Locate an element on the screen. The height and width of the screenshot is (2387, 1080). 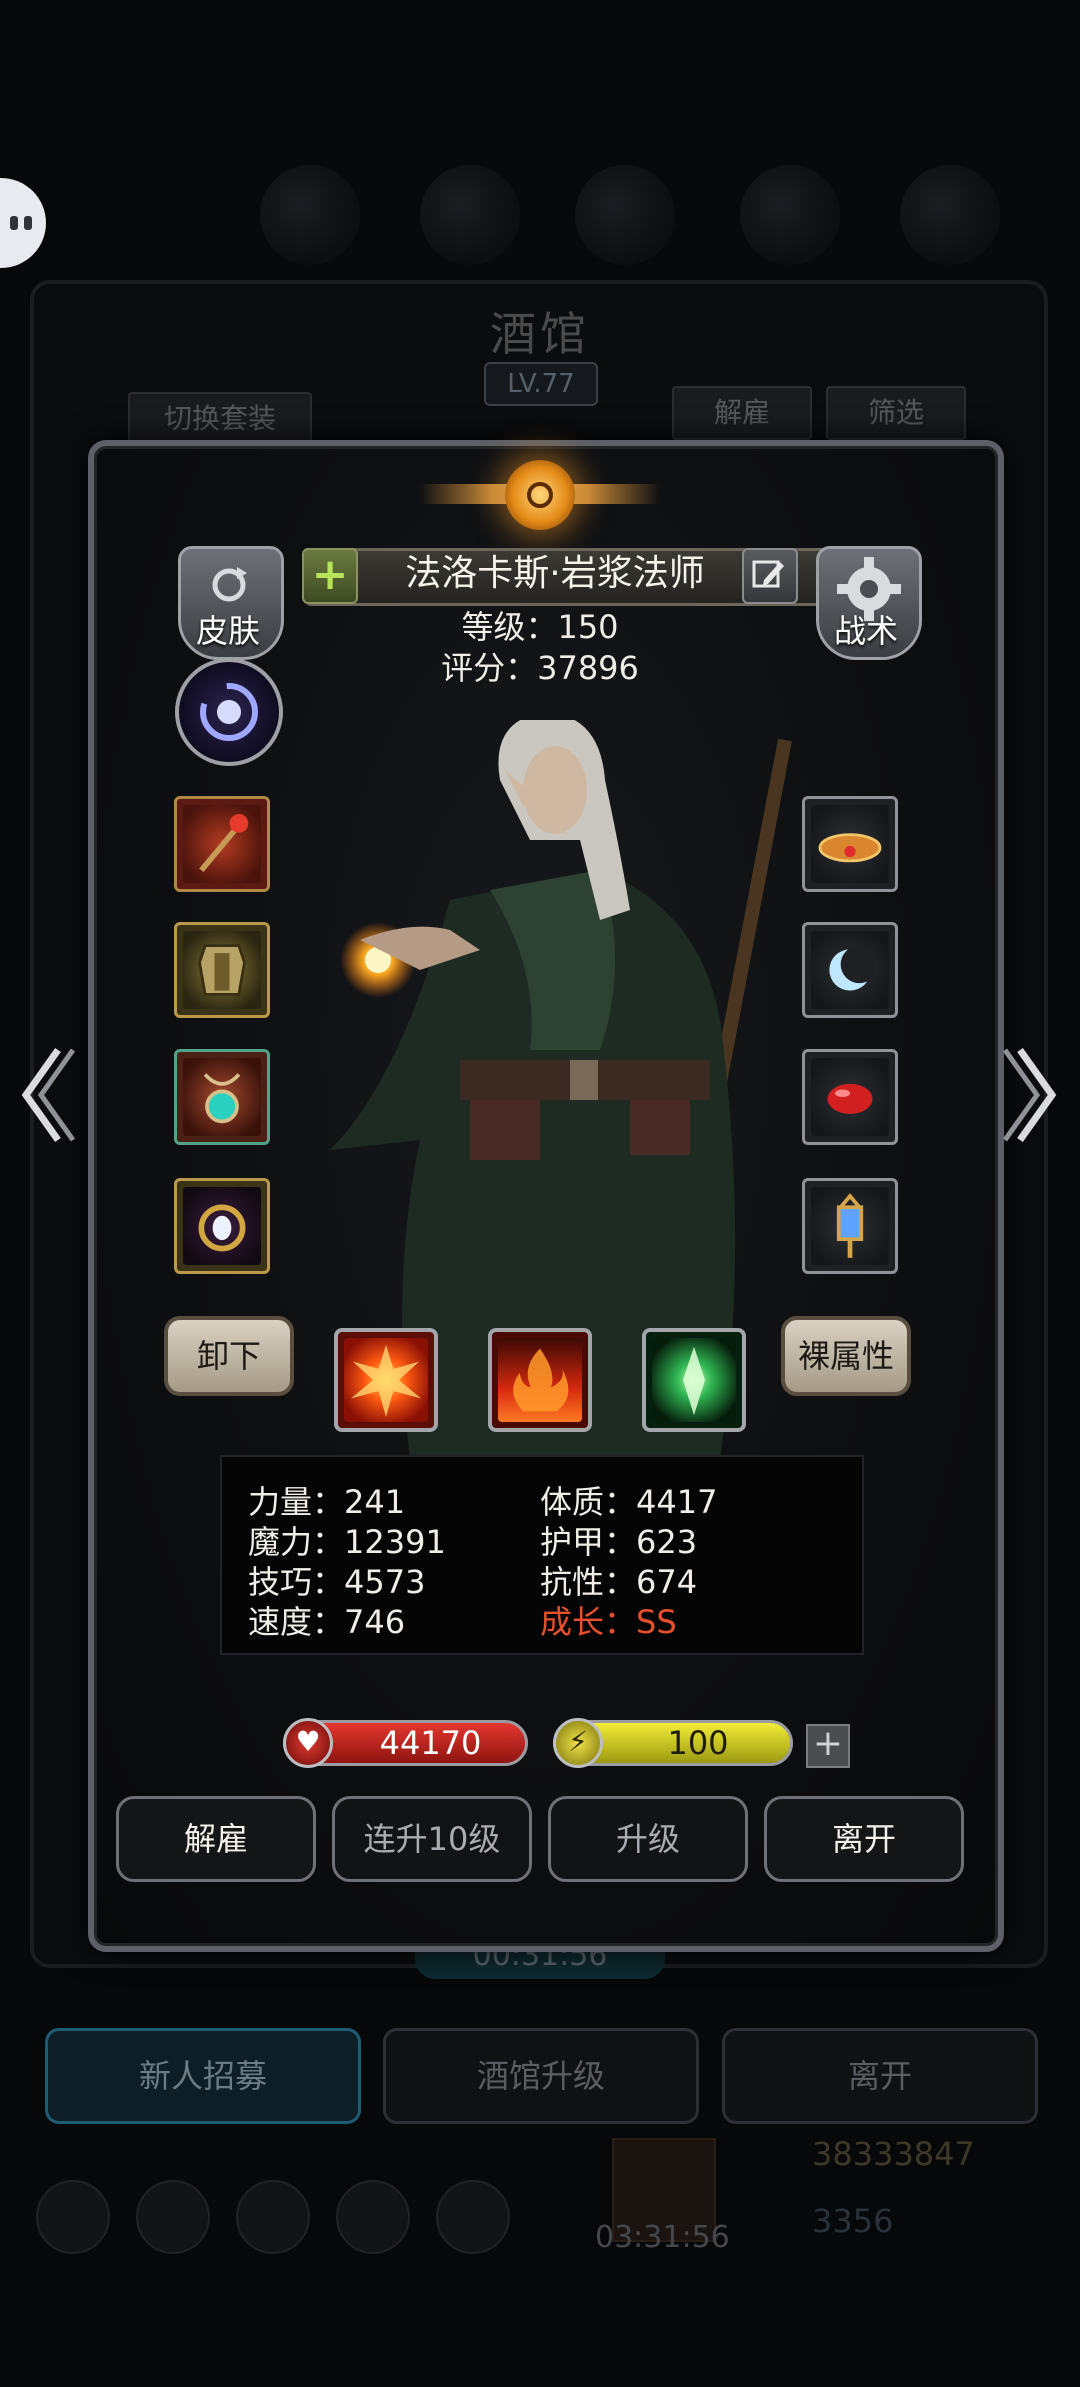
vortex-icon is located at coordinates (229, 712).